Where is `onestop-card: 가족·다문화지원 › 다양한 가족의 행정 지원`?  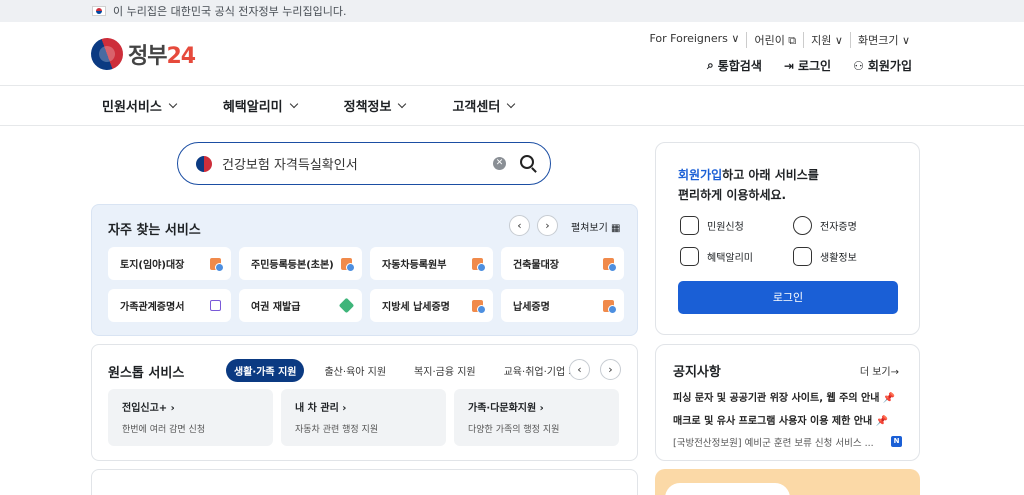
onestop-card: 가족·다문화지원 › 다양한 가족의 행정 지원 is located at coordinates (536, 417).